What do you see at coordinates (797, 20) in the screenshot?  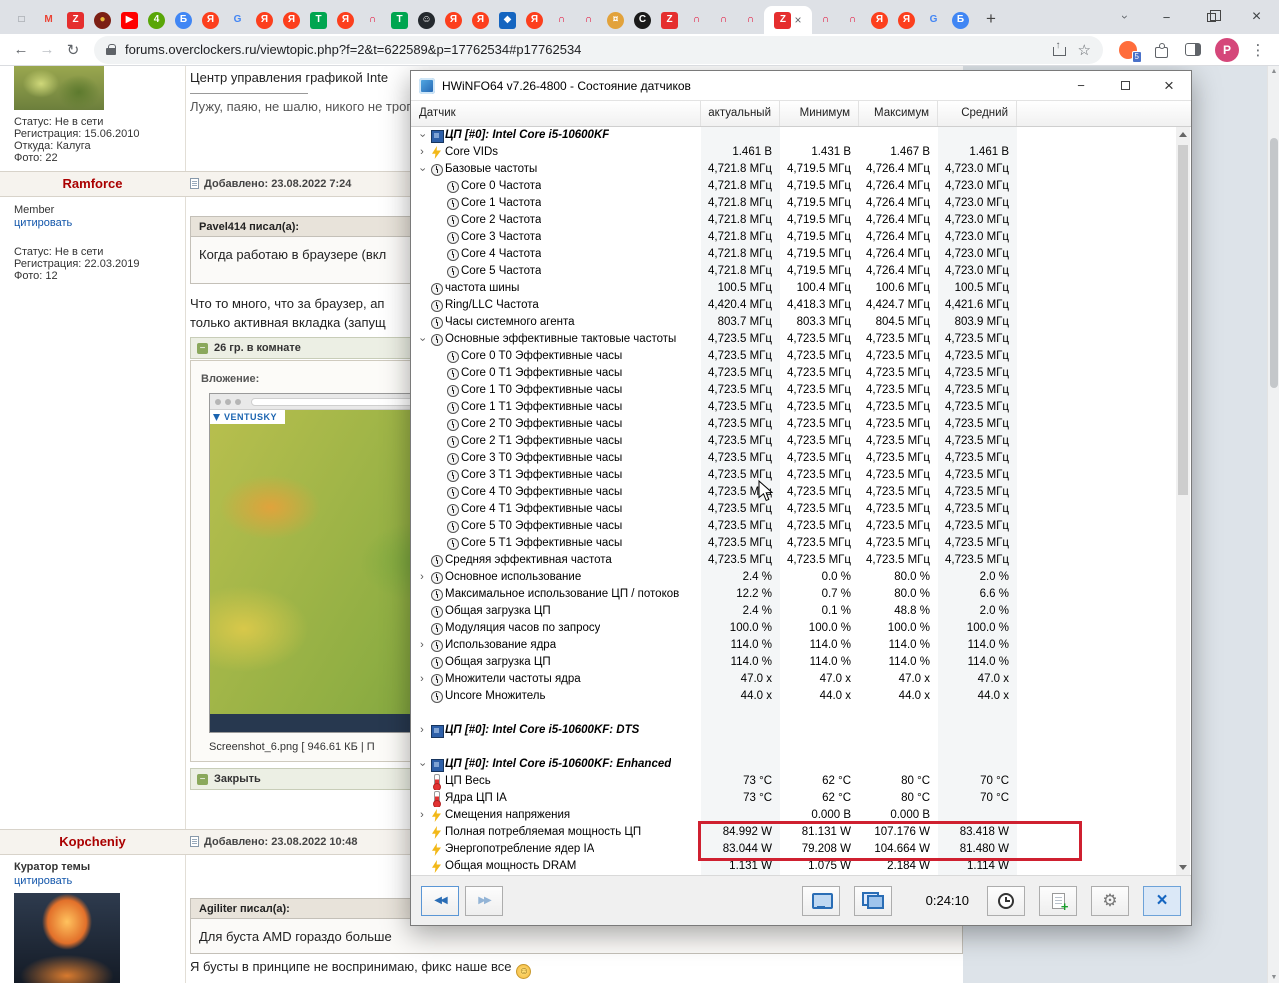 I see `tab-close-icon: ×` at bounding box center [797, 20].